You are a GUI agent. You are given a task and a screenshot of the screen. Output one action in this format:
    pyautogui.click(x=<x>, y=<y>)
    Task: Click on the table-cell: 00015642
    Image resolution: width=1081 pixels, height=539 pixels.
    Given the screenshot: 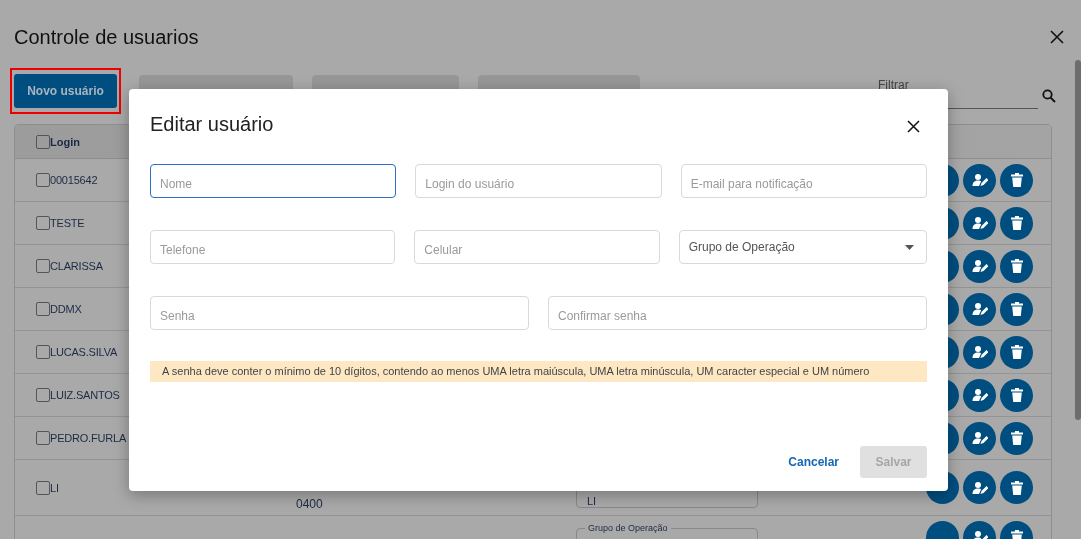 What is the action you would take?
    pyautogui.click(x=74, y=180)
    